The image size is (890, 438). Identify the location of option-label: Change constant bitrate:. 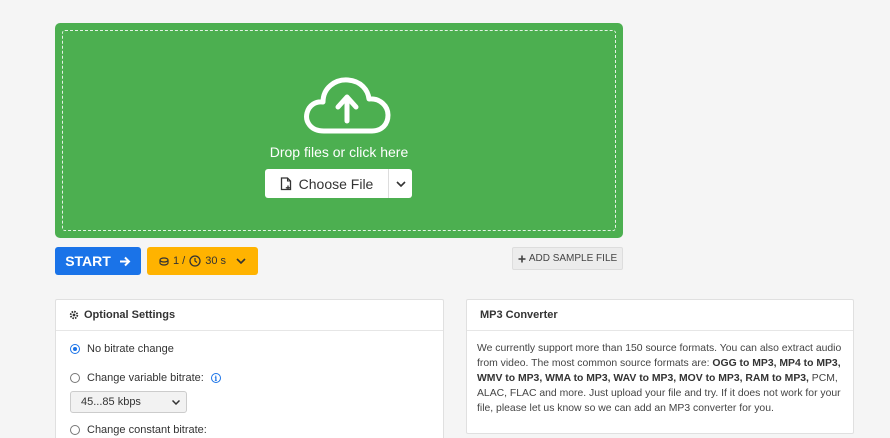
(147, 430).